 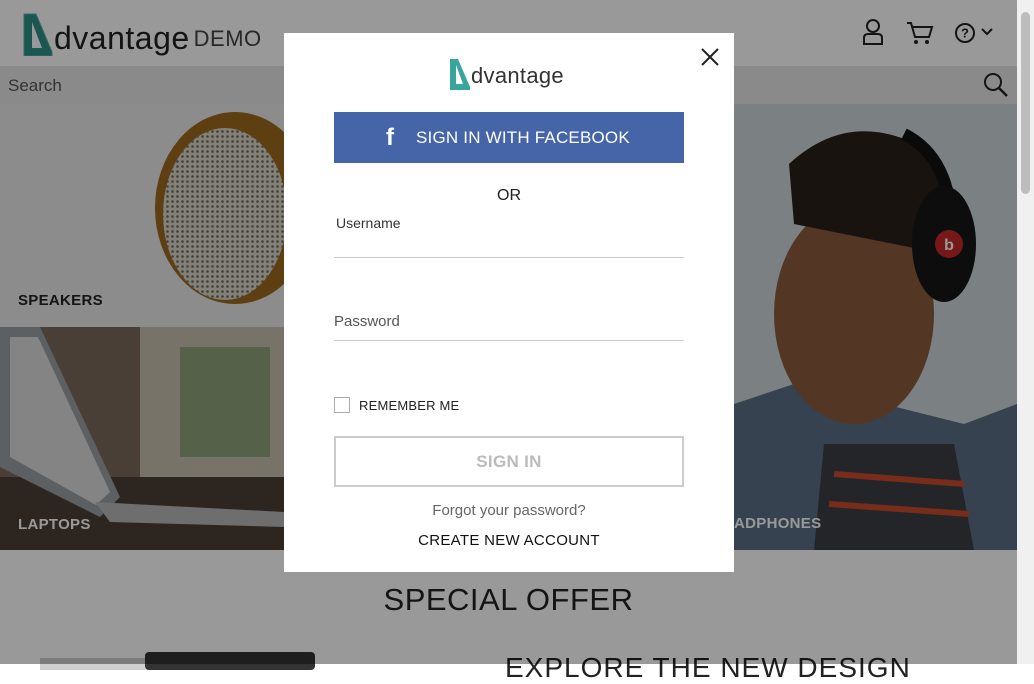 I want to click on forgot-password-link: Forgot your password?, so click(x=509, y=510).